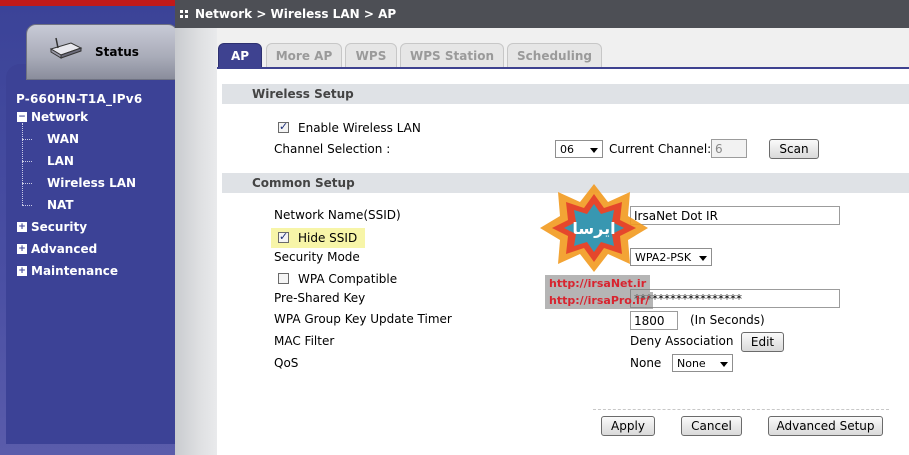  Describe the element at coordinates (741, 409) in the screenshot. I see `footer-divider` at that location.